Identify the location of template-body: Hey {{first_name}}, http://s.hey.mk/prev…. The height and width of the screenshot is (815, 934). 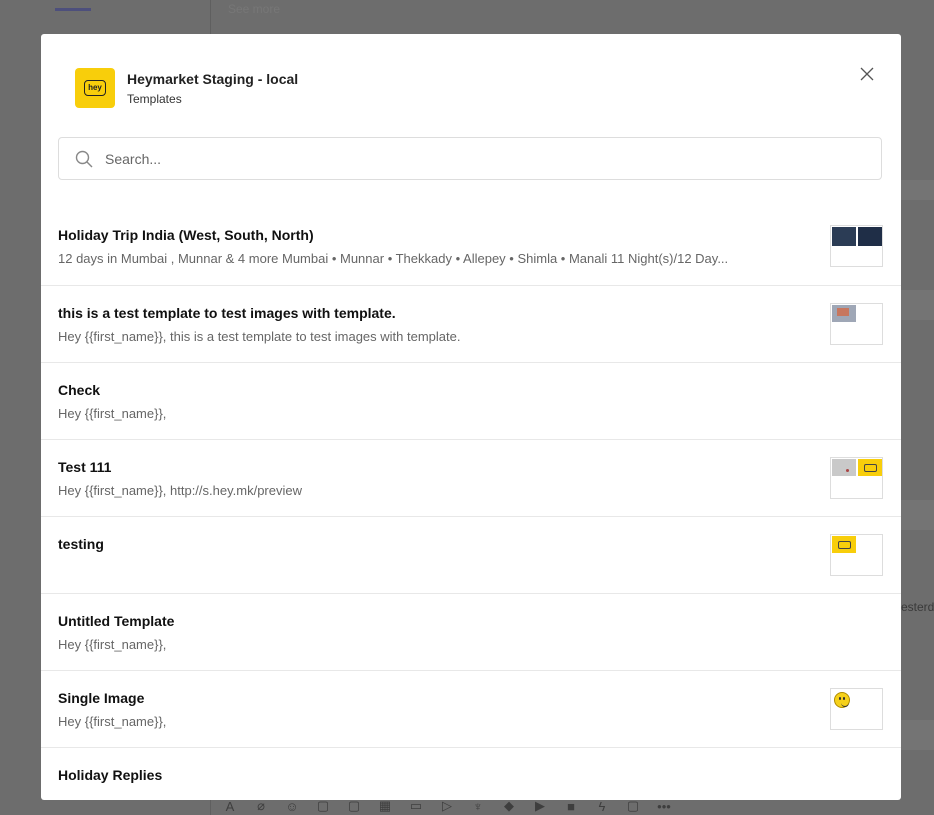
(180, 490).